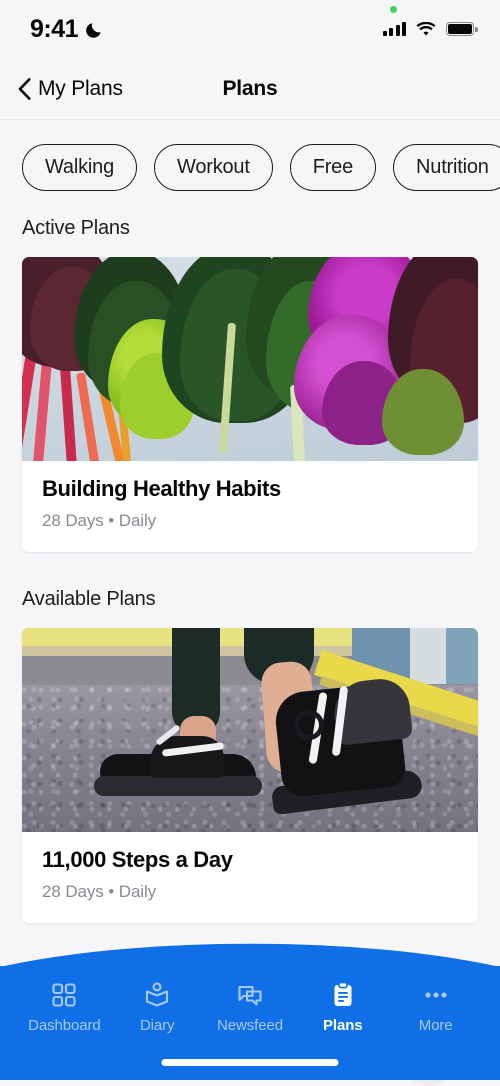  Describe the element at coordinates (250, 506) in the screenshot. I see `plan-card-body: Building Healthy Habits 28 Days • Daily` at that location.